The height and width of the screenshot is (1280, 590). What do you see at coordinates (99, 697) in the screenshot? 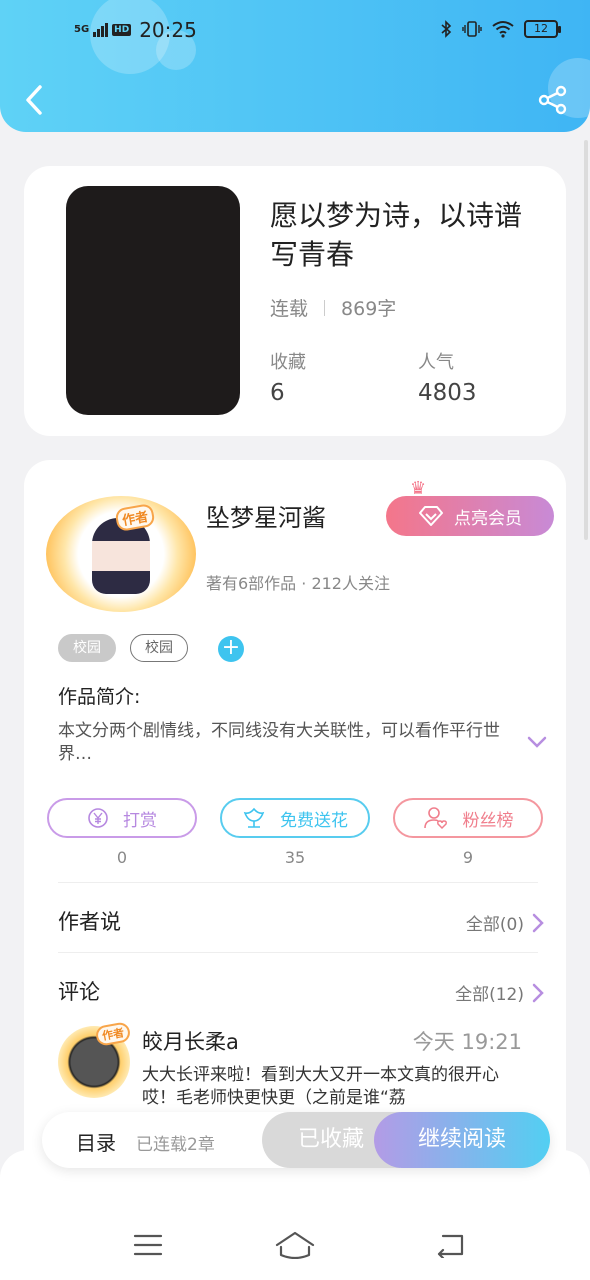
I see `intro-label: 作品简介:` at bounding box center [99, 697].